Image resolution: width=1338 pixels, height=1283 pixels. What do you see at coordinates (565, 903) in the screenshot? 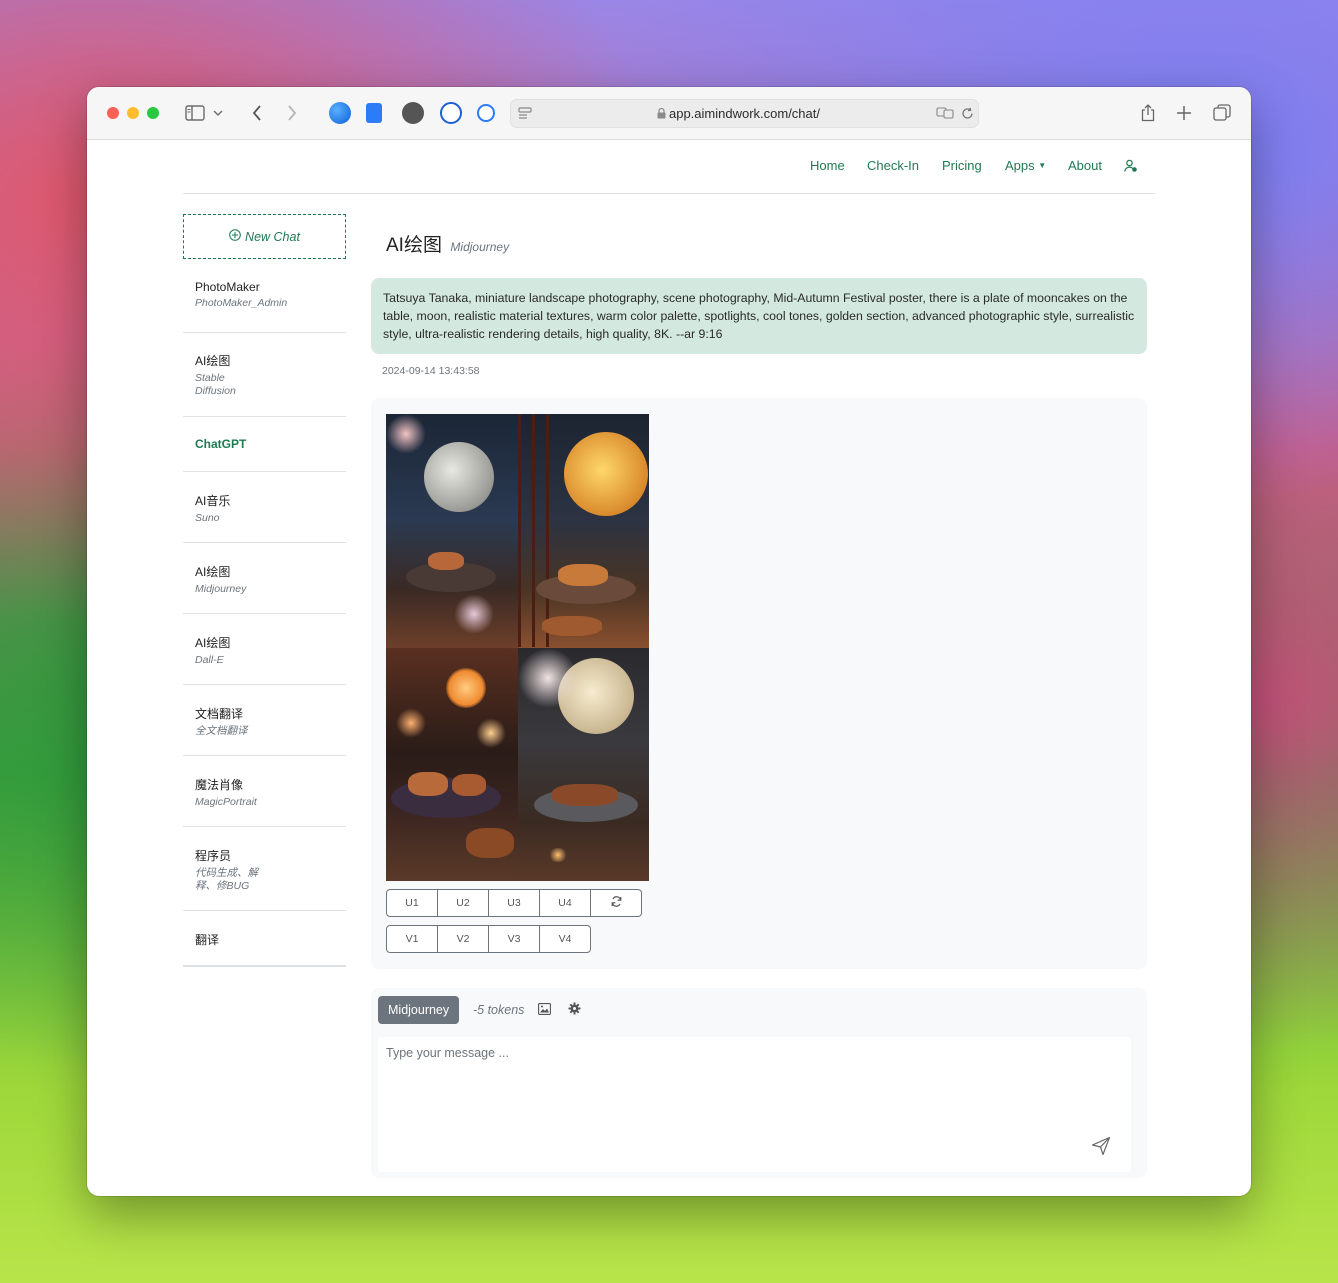
I see `upscale-button-4: U4` at bounding box center [565, 903].